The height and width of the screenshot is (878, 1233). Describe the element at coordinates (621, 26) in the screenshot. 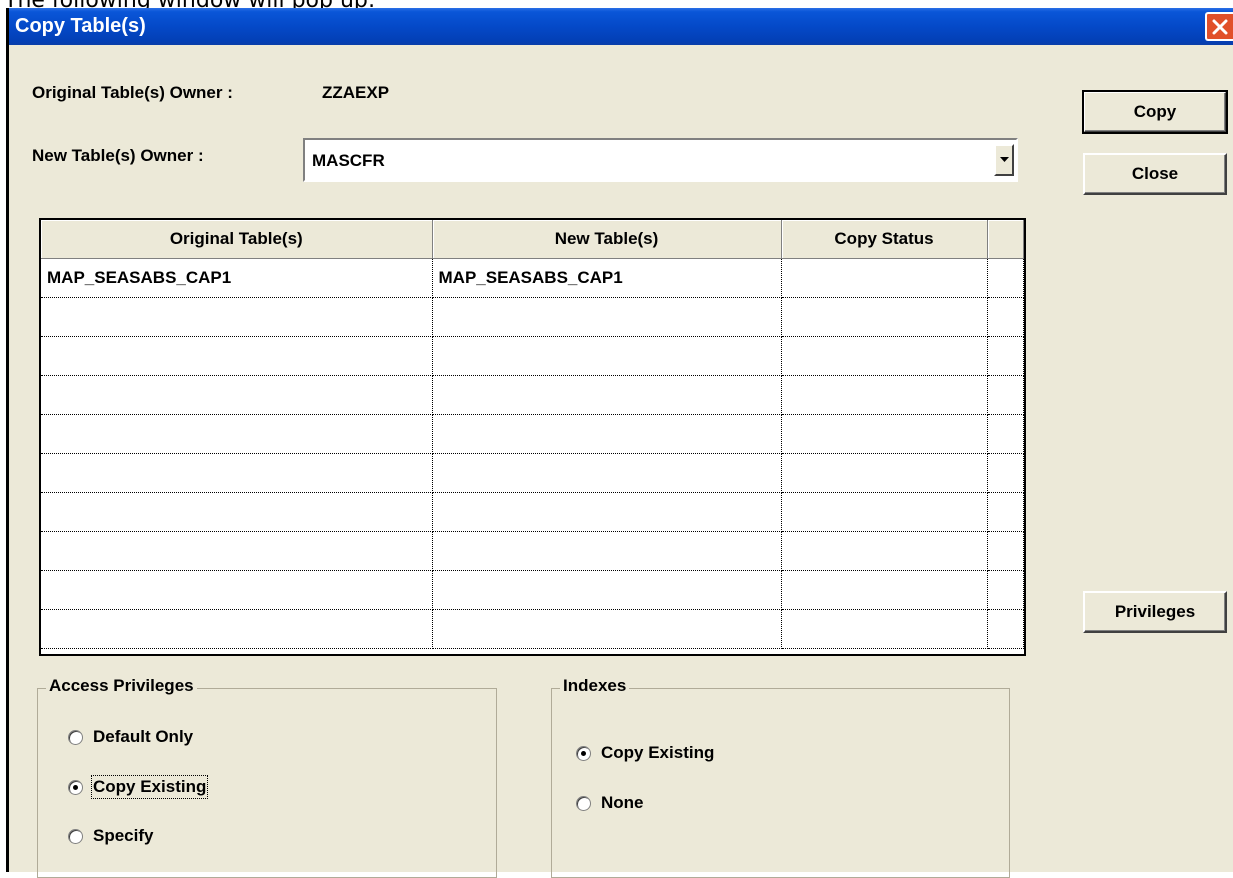

I see `title-bar: Copy Table(s)` at that location.